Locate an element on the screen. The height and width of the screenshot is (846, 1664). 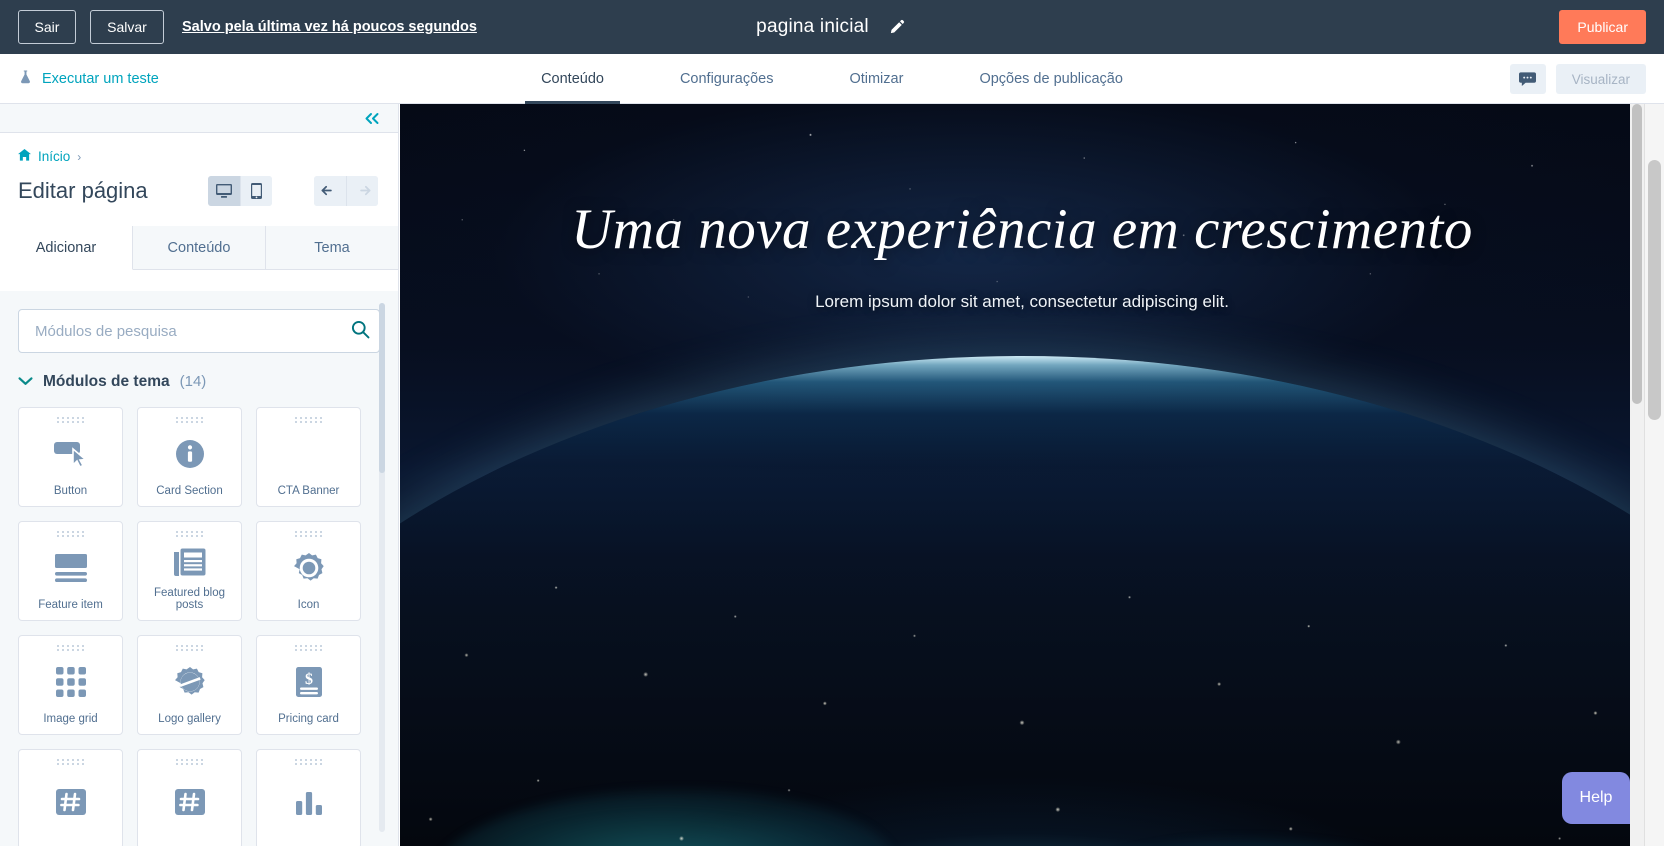
sidebar-tab-list: Adicionar Conteúdo Tema is located at coordinates (199, 248).